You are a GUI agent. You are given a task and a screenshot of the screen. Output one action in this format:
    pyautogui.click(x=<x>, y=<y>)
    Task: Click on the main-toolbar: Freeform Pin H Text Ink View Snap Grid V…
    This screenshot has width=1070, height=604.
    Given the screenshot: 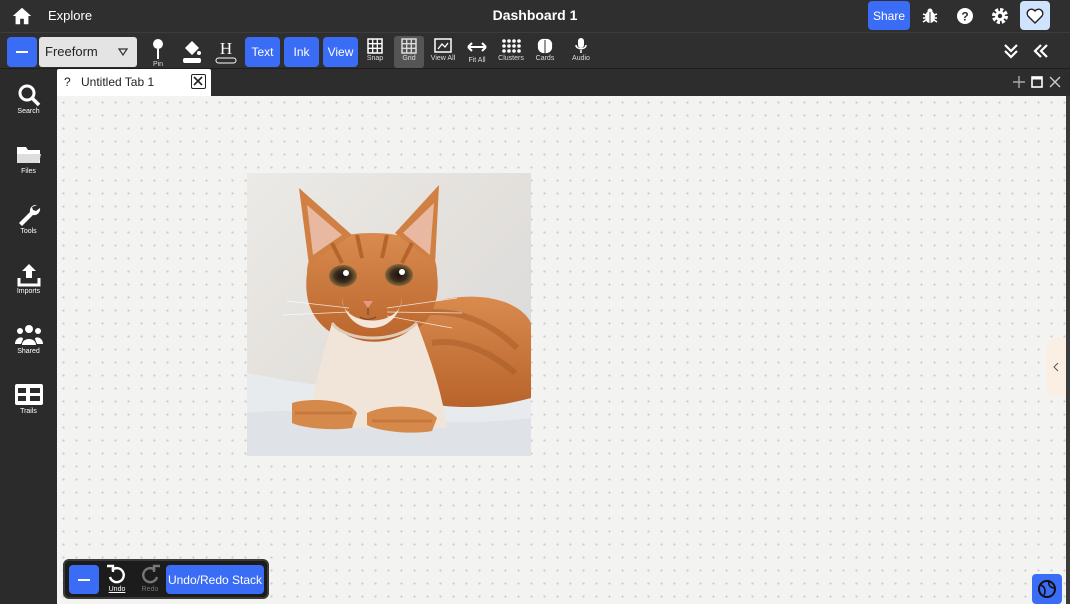 What is the action you would take?
    pyautogui.click(x=535, y=50)
    